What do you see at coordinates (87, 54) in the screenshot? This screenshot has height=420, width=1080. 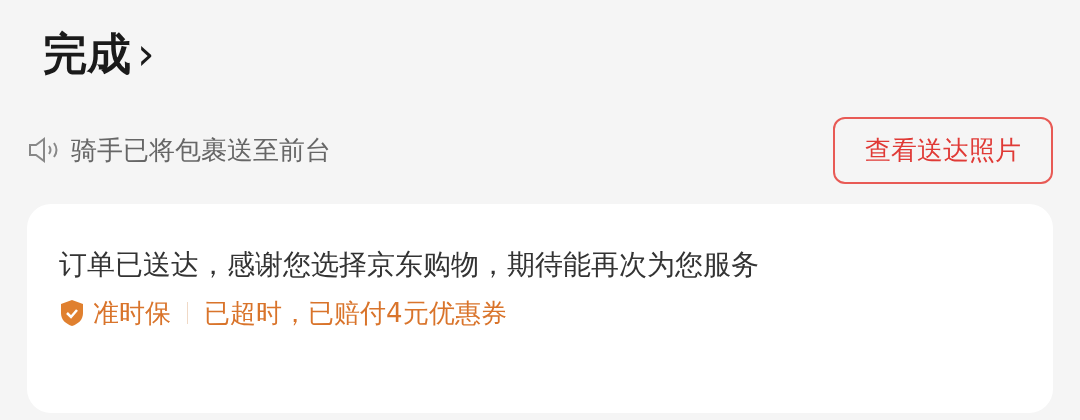 I see `status-title: 完成` at bounding box center [87, 54].